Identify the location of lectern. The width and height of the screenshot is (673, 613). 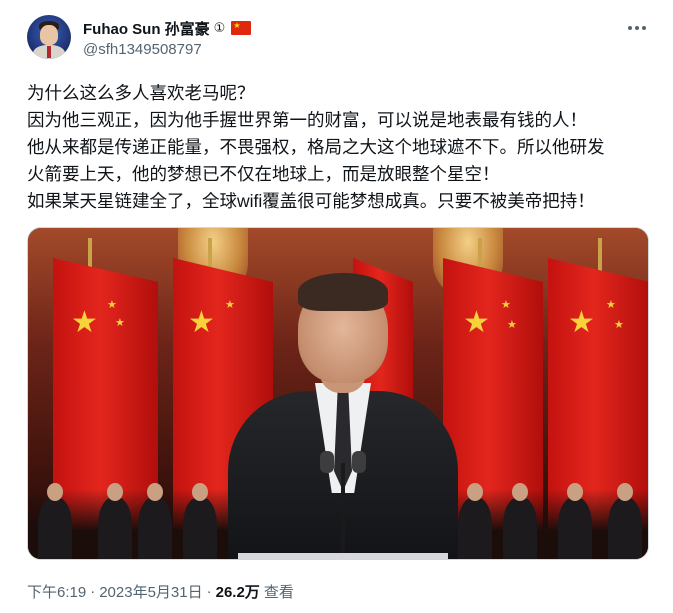
(343, 556).